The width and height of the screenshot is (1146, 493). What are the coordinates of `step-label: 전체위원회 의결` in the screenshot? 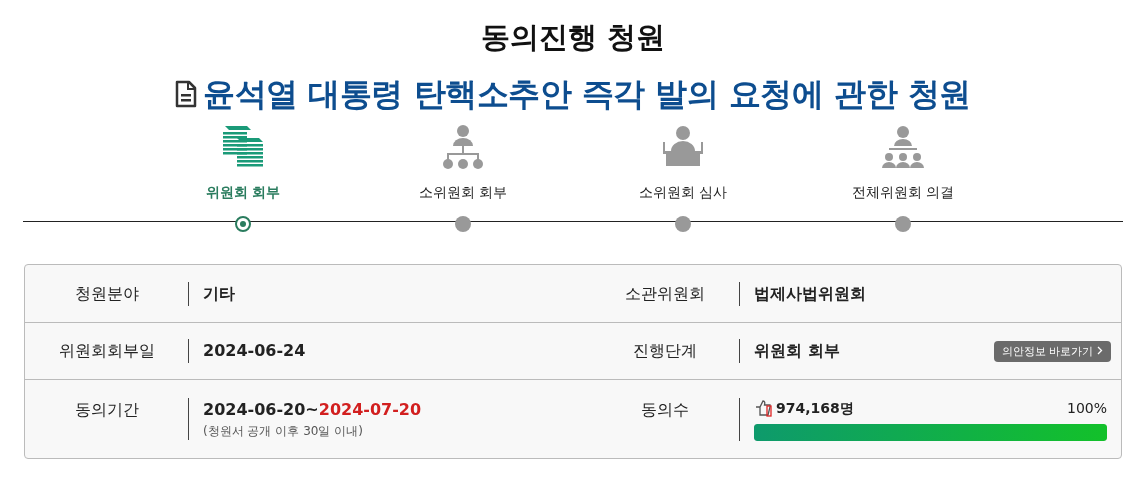 It's located at (903, 192).